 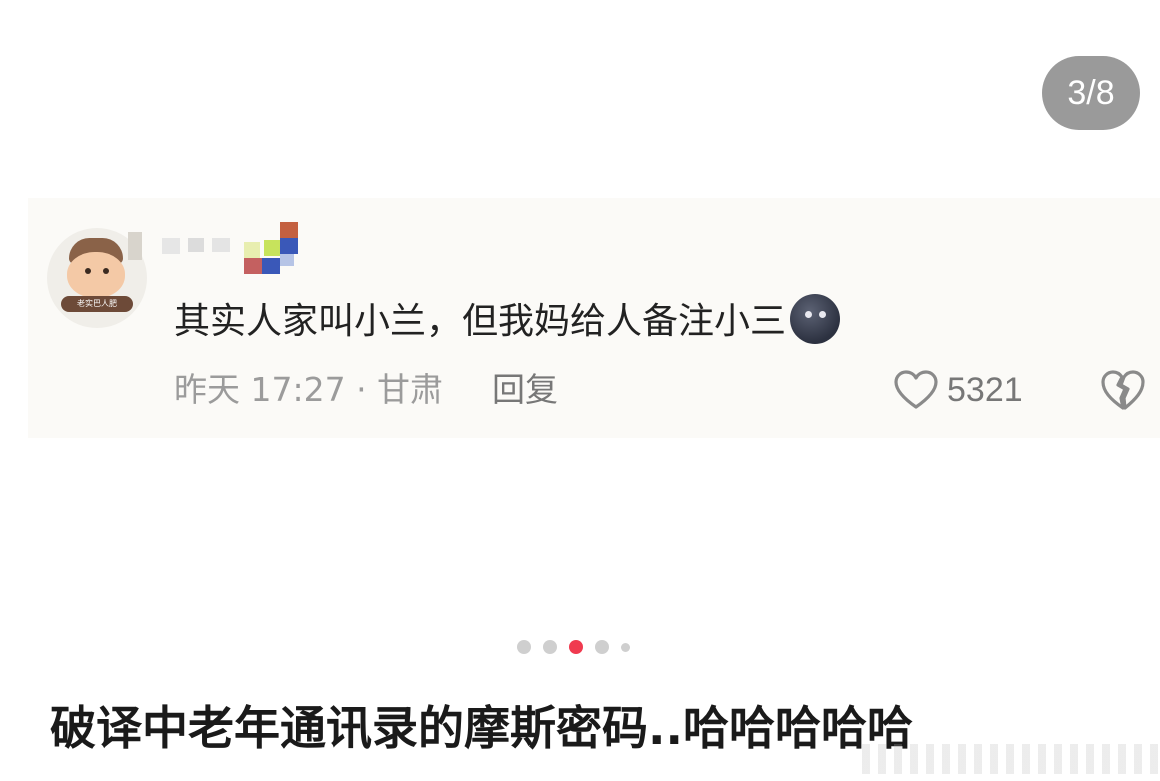 I want to click on carousel-dot-active, so click(x=576, y=647).